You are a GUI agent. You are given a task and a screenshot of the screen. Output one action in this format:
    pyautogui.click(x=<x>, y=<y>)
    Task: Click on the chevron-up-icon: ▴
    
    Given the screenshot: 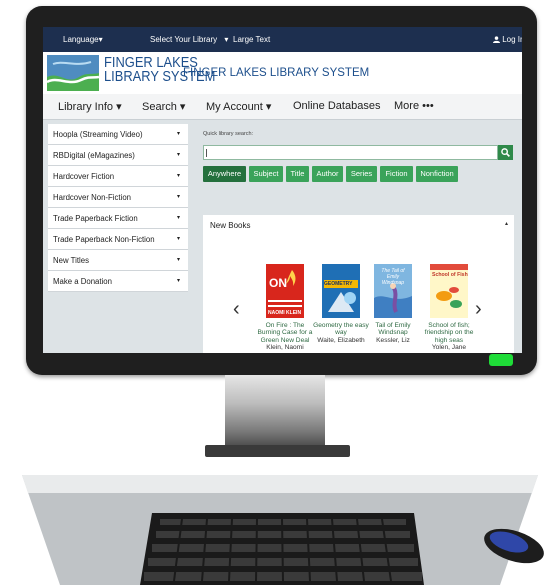 What is the action you would take?
    pyautogui.click(x=506, y=223)
    